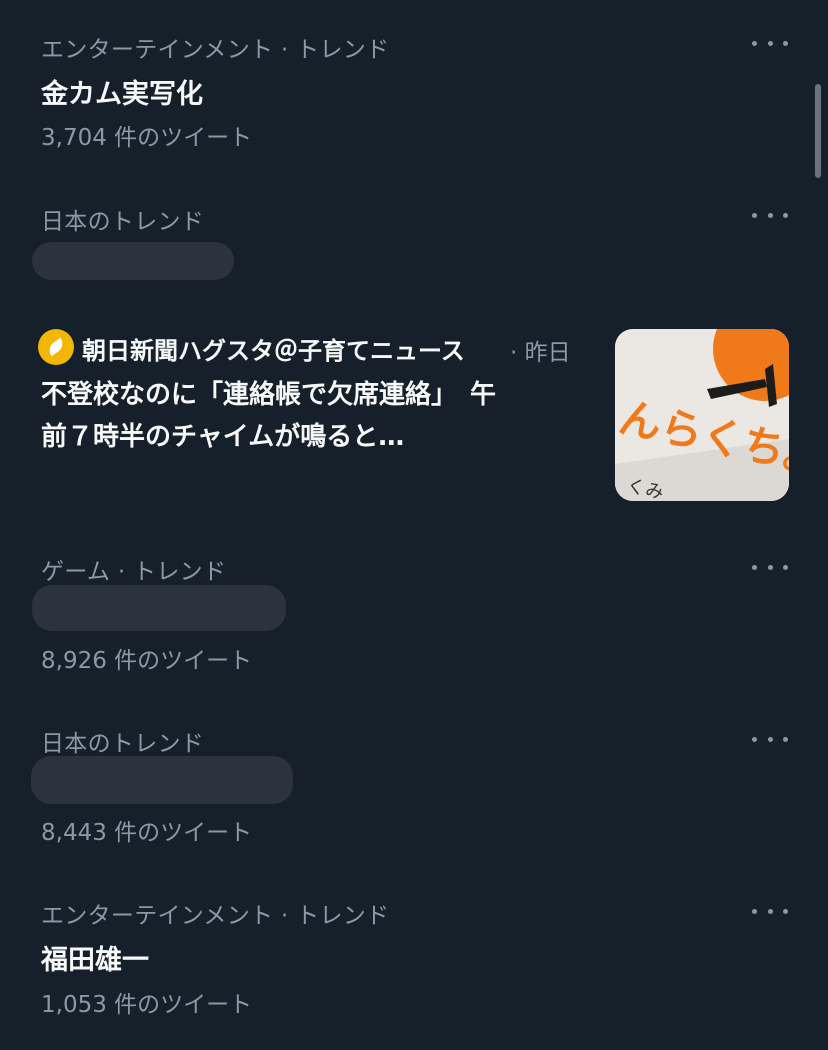  What do you see at coordinates (273, 351) in the screenshot?
I see `news-source: 朝日新聞ハグスタ＠子育てニュース` at bounding box center [273, 351].